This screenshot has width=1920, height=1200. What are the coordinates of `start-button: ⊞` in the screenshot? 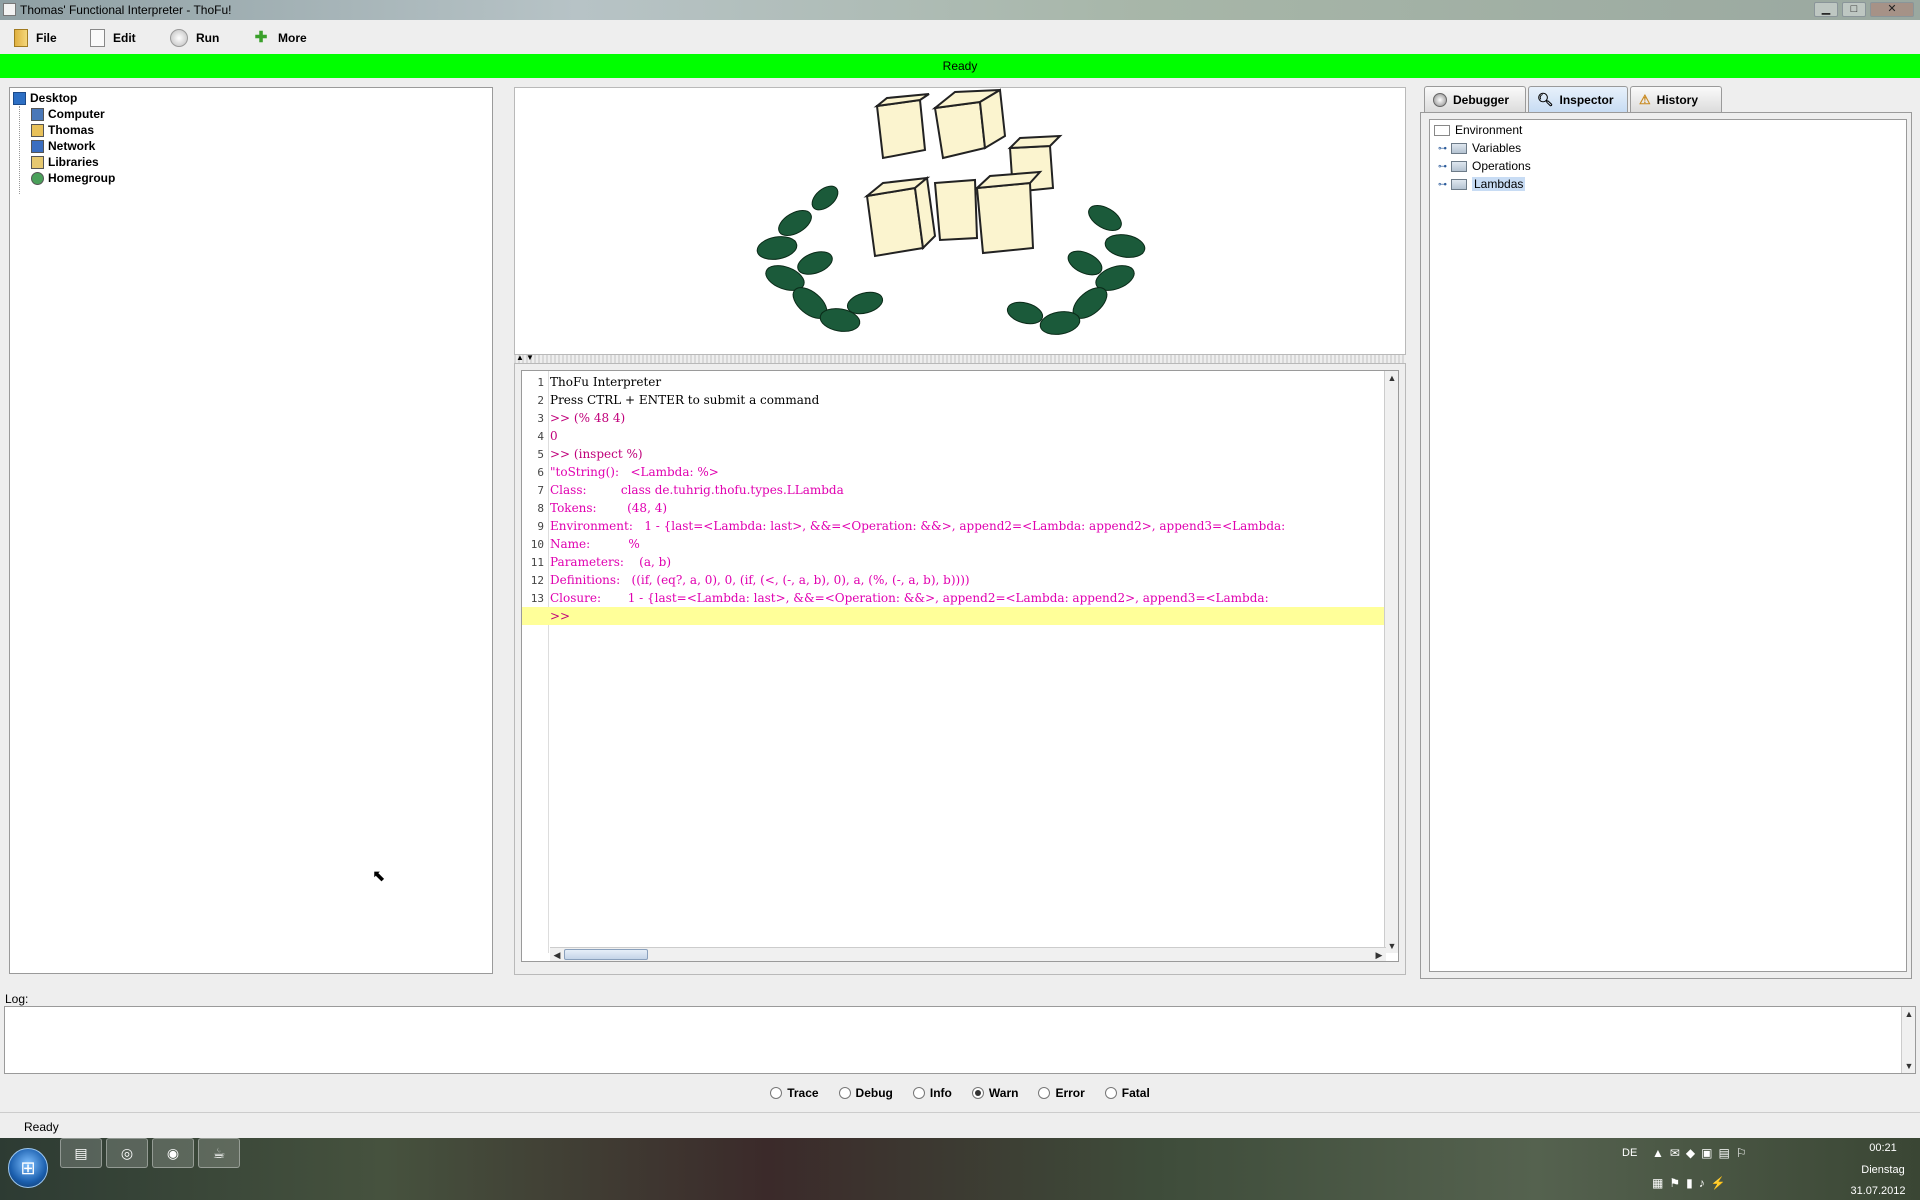 It's located at (28, 1168).